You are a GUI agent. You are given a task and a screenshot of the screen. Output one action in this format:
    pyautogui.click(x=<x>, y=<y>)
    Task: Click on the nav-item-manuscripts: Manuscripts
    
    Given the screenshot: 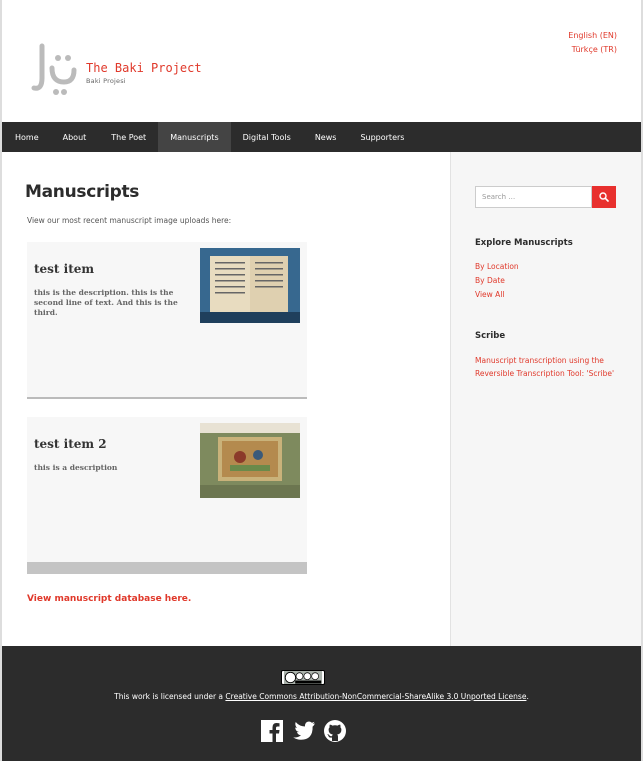 What is the action you would take?
    pyautogui.click(x=194, y=137)
    